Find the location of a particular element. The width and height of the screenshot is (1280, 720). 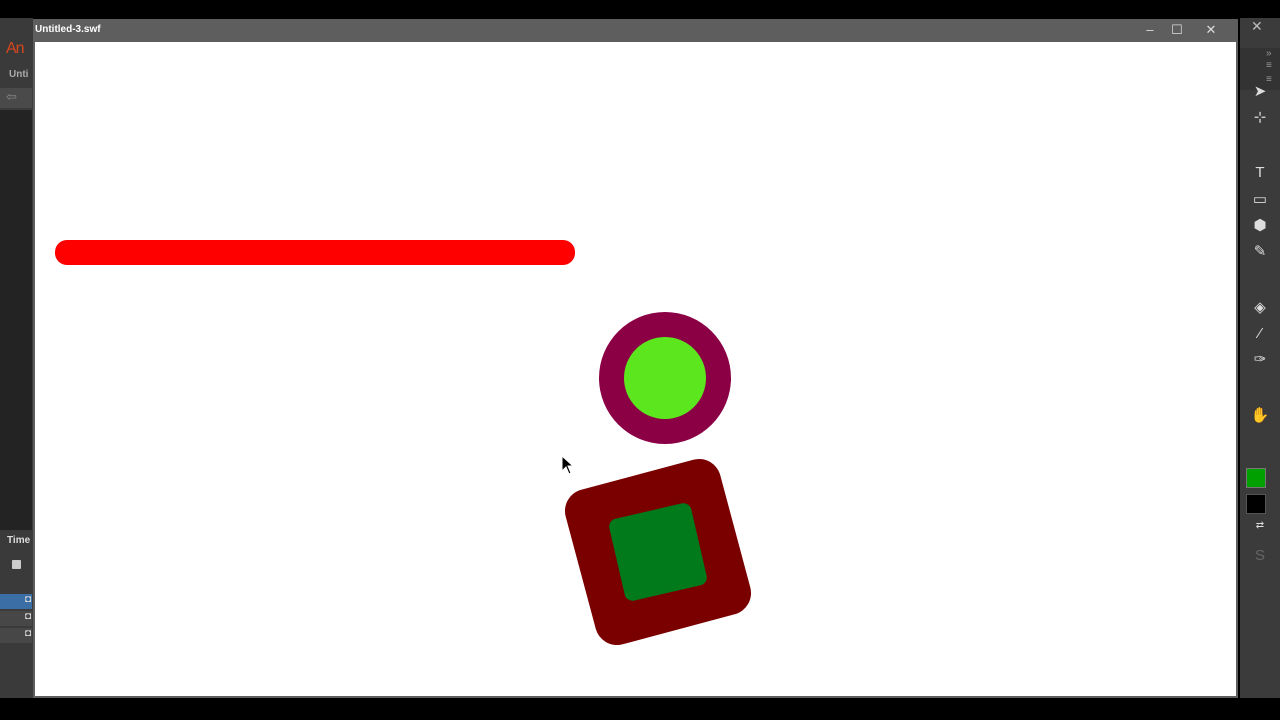

panel-menu-icon: ≡ is located at coordinates (1269, 65).